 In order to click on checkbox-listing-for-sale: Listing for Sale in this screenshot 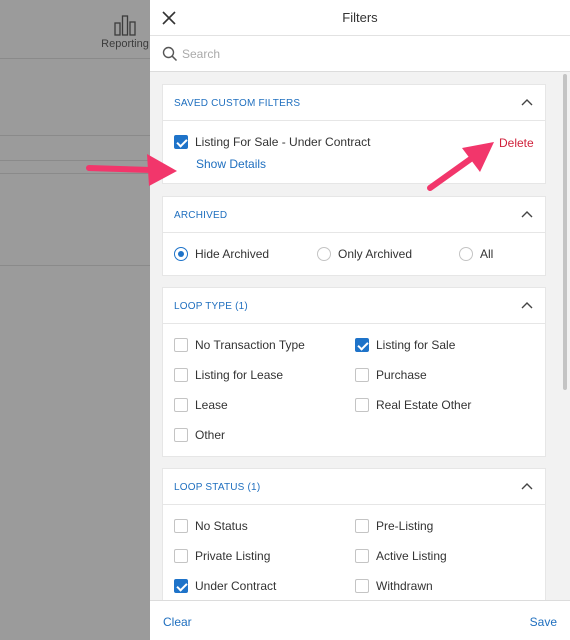, I will do `click(405, 345)`.